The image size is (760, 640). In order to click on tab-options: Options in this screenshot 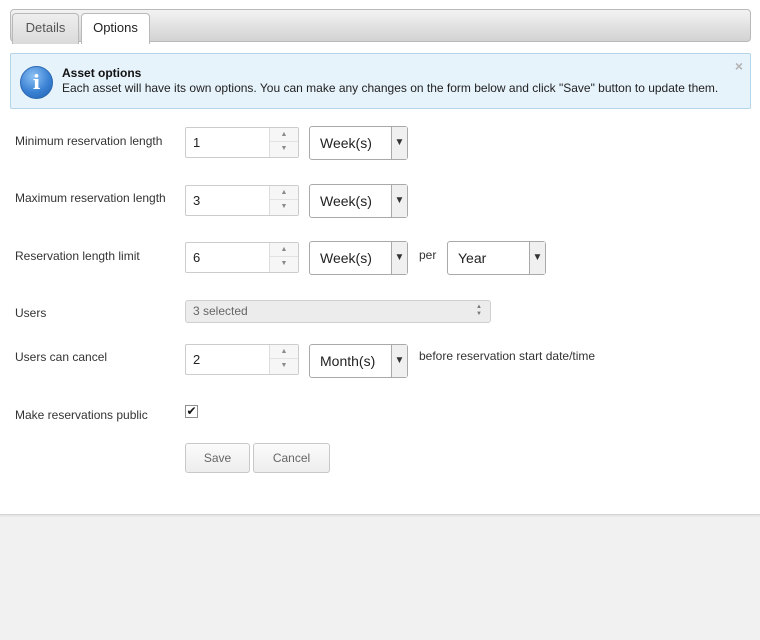, I will do `click(115, 28)`.